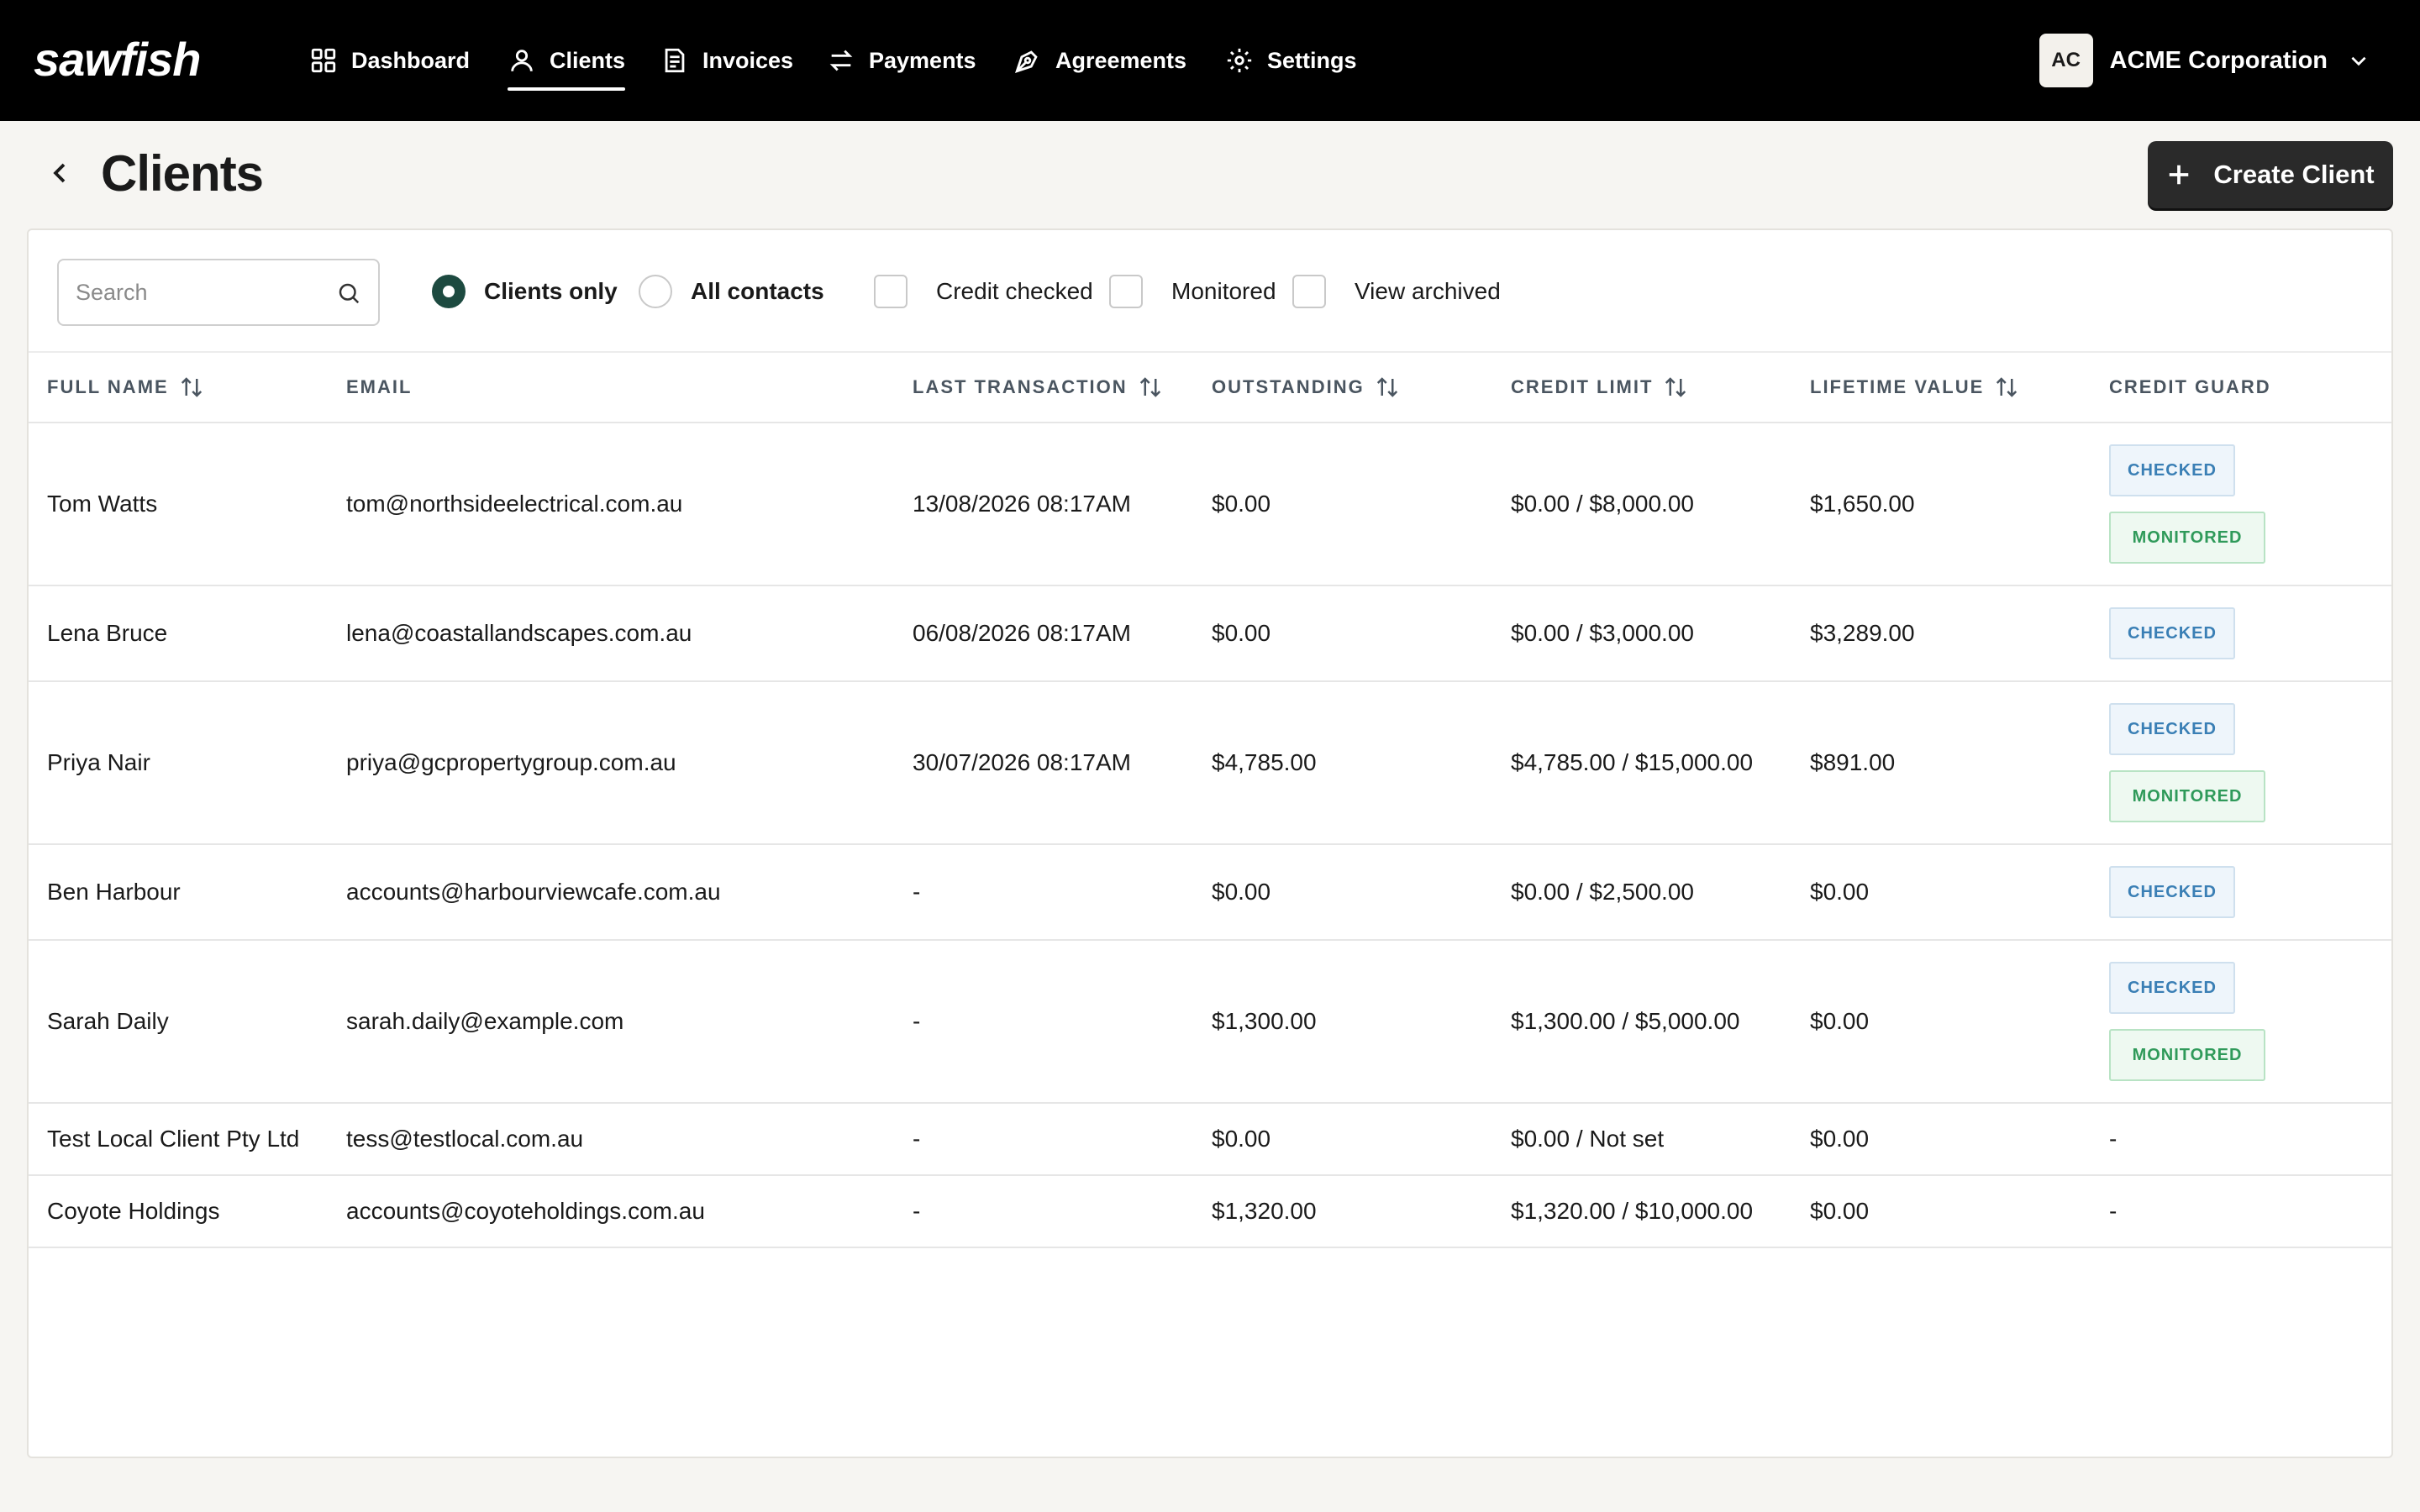  Describe the element at coordinates (656, 291) in the screenshot. I see `all-contacts-radio` at that location.